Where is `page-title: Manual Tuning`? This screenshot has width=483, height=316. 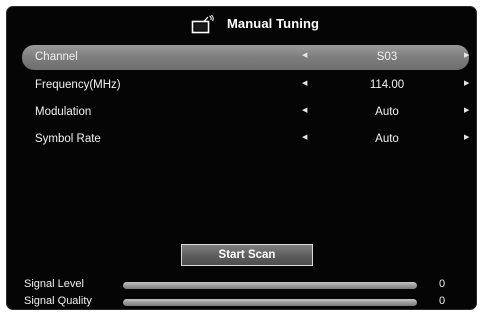 page-title: Manual Tuning is located at coordinates (273, 23).